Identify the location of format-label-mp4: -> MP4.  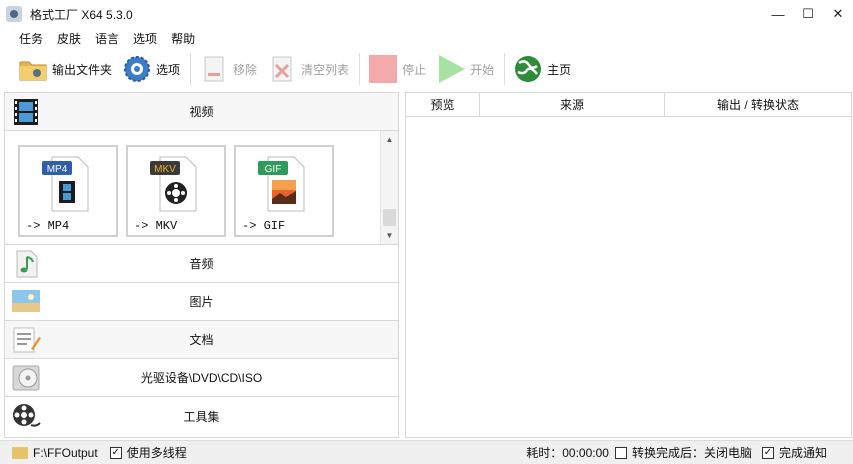
(48, 226).